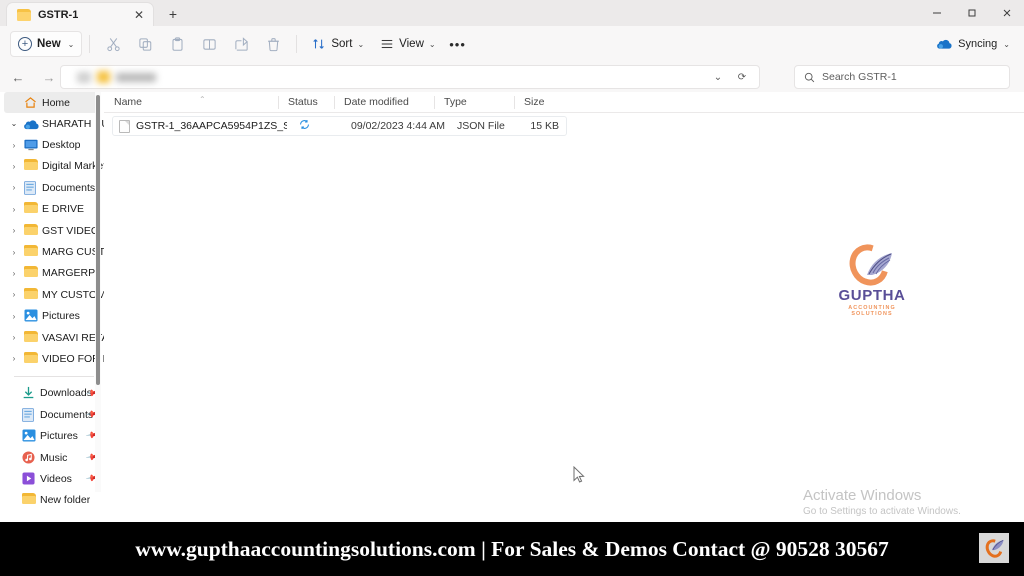  What do you see at coordinates (177, 44) in the screenshot?
I see `paste-icon` at bounding box center [177, 44].